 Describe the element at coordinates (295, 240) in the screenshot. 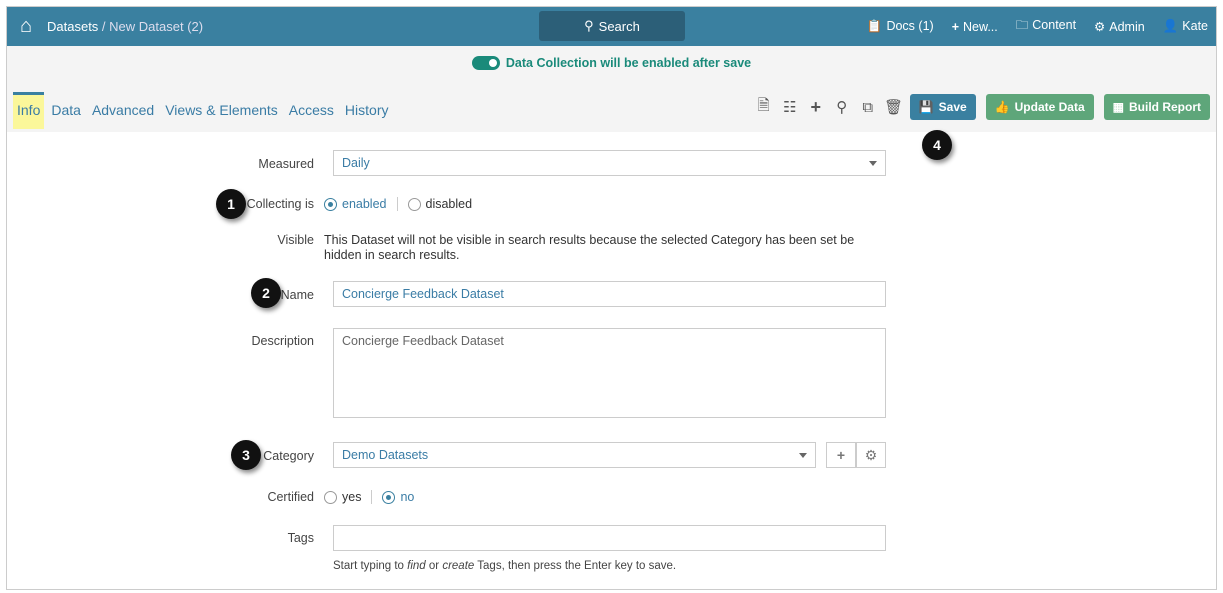

I see `visible-label: Visible` at that location.